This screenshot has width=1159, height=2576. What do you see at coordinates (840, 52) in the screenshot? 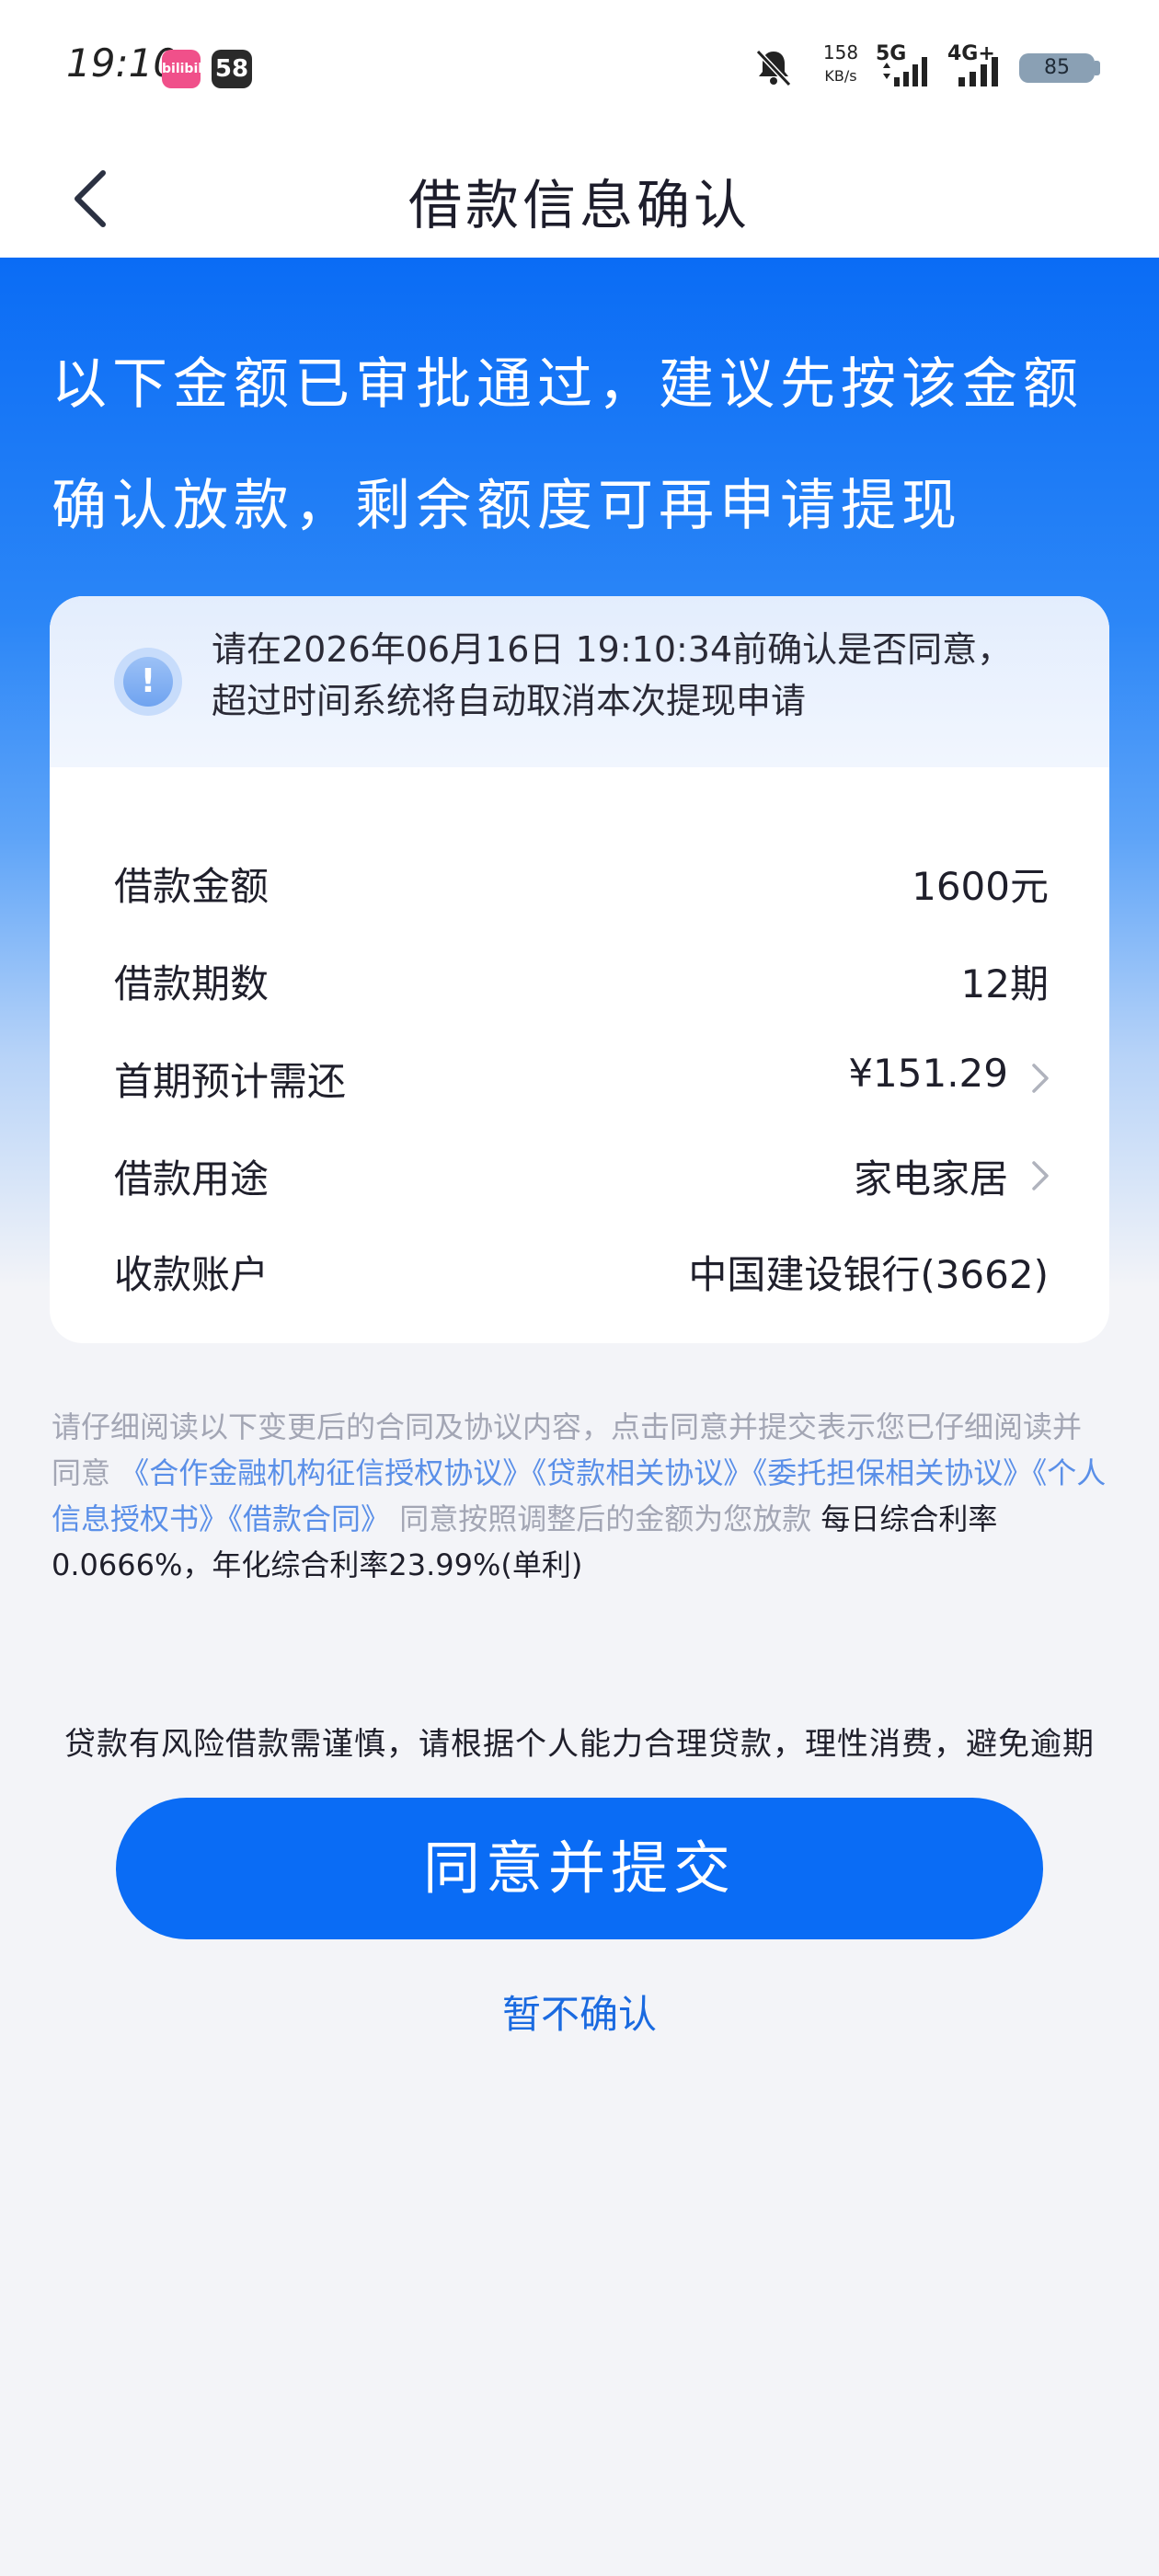
I see `net-speed-value: 158` at bounding box center [840, 52].